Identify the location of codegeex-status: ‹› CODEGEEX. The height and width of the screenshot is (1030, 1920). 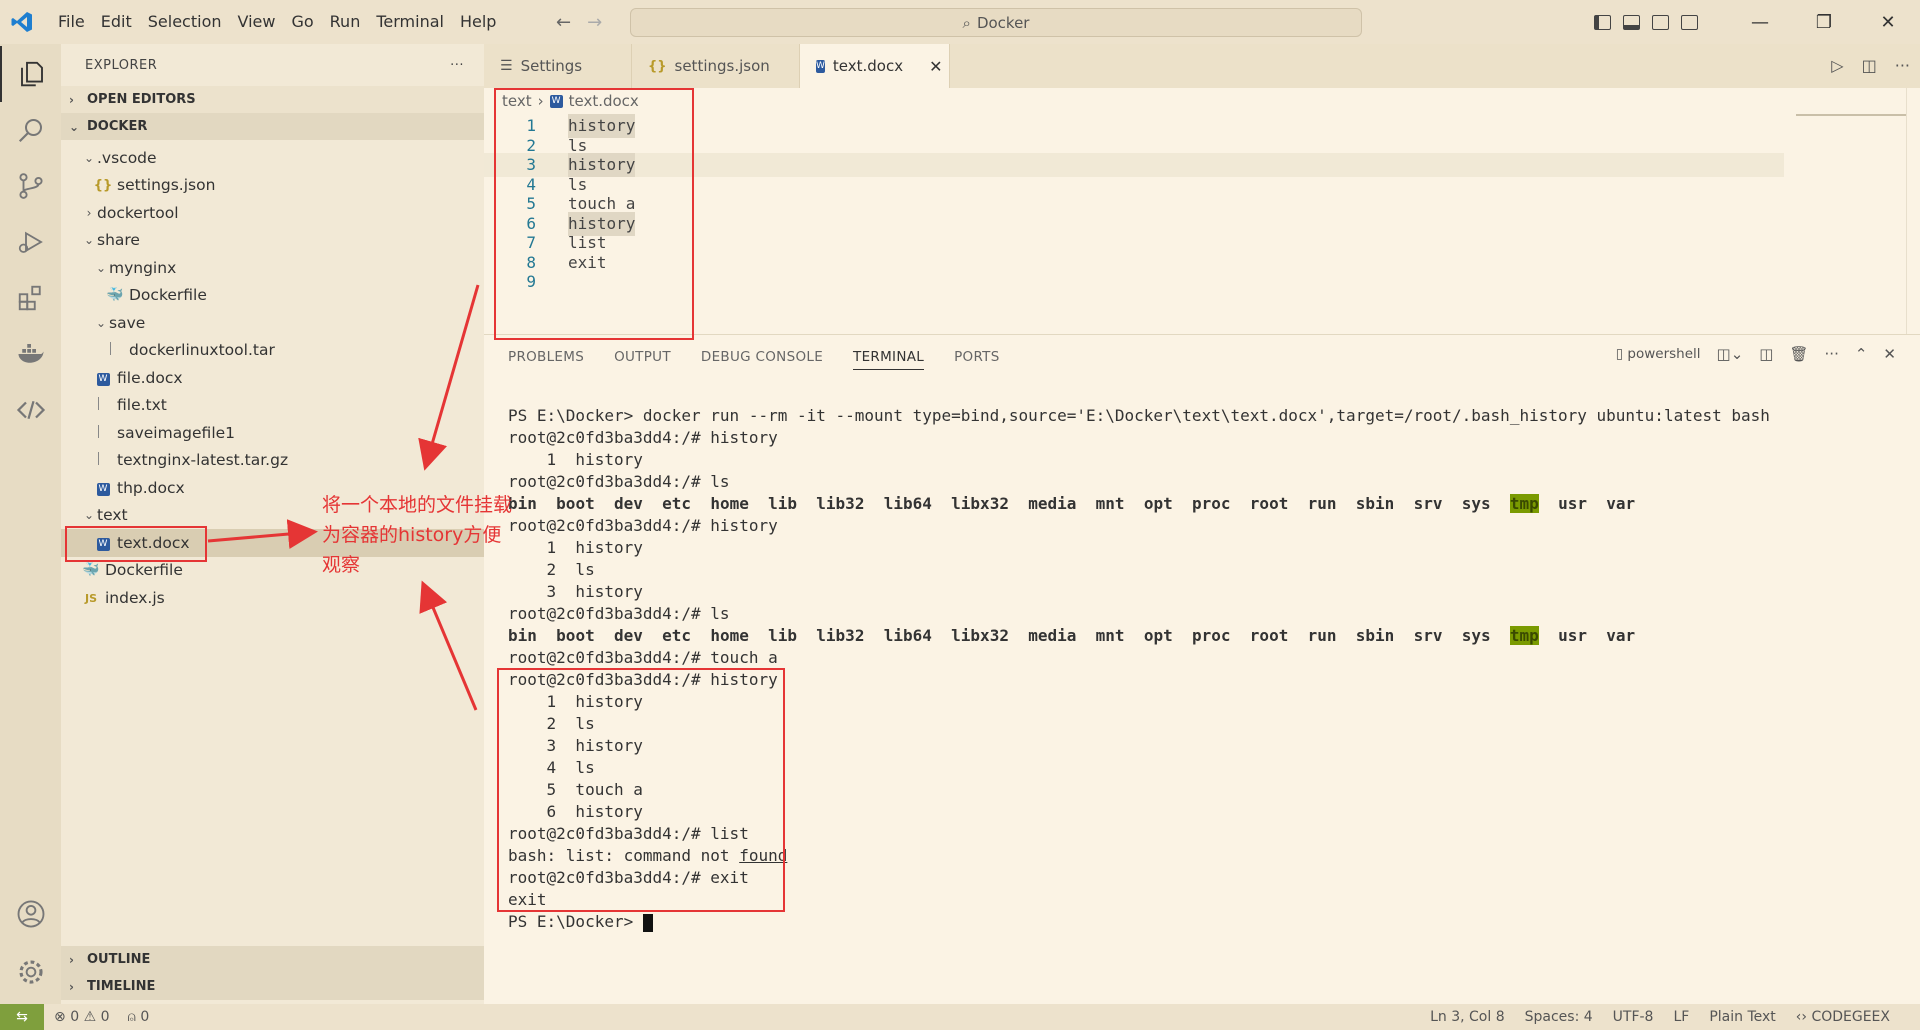
(1843, 1017).